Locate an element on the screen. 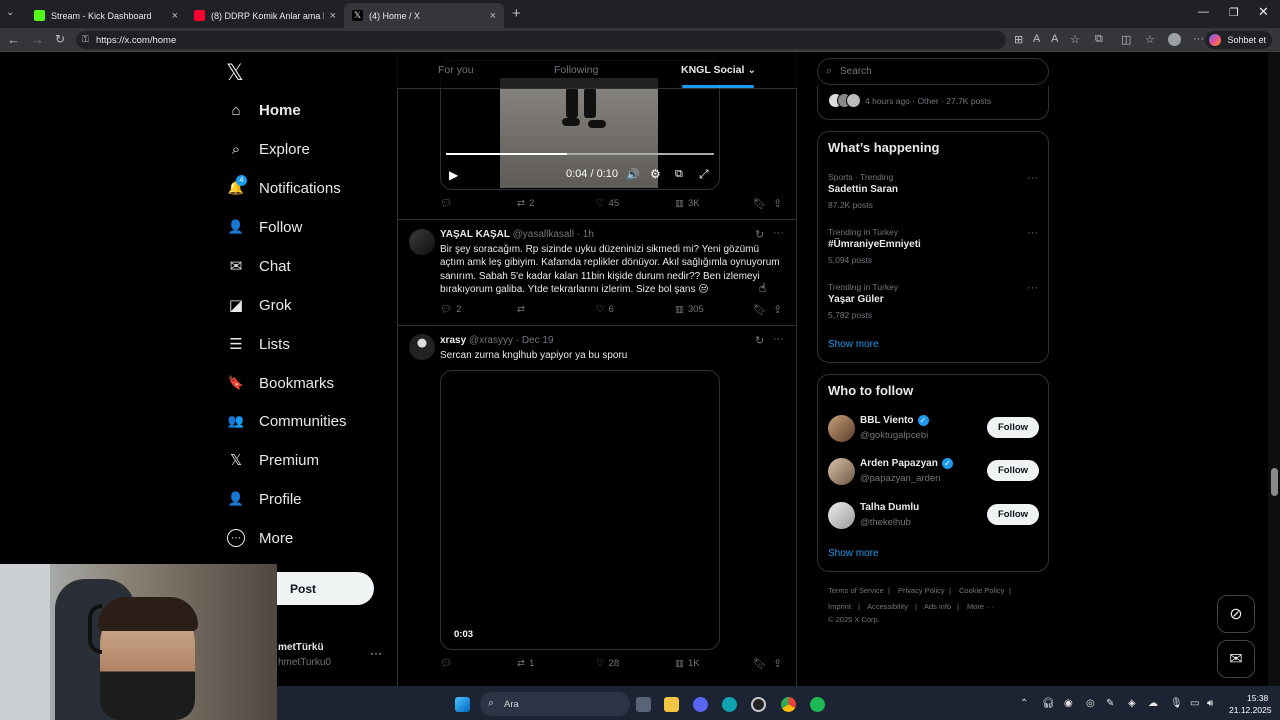 This screenshot has height=720, width=1280. minimize-button: — is located at coordinates (1203, 12).